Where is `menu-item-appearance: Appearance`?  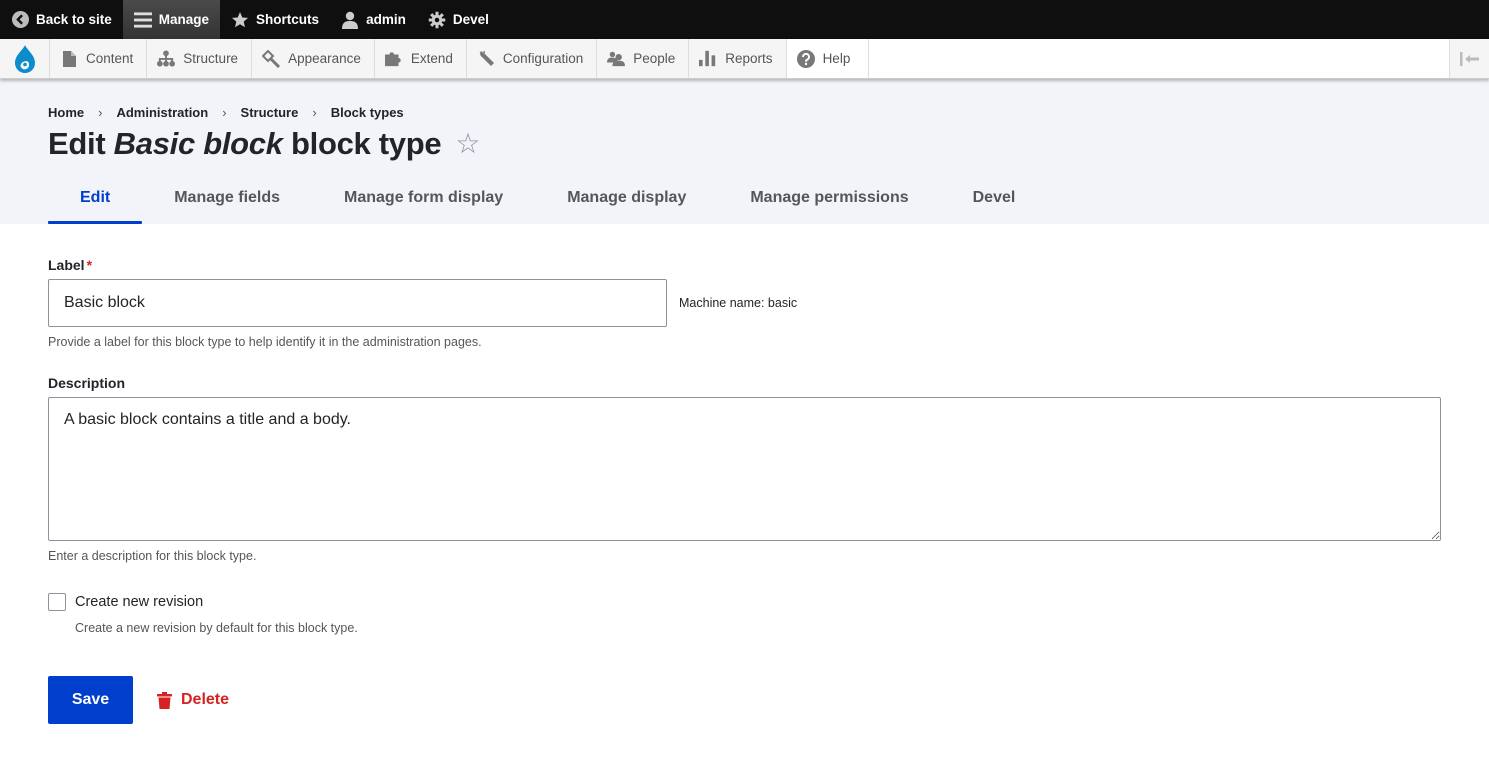 menu-item-appearance: Appearance is located at coordinates (313, 58).